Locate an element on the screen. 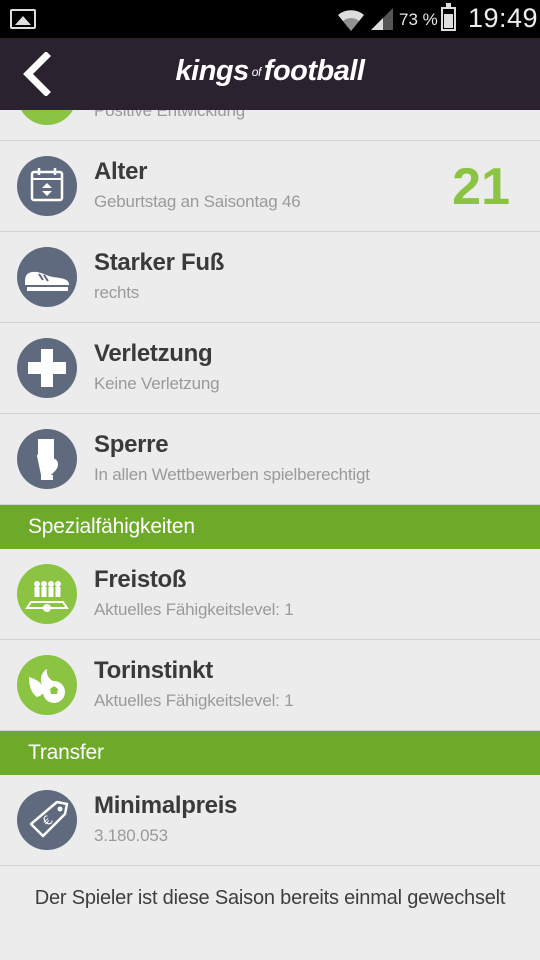 The height and width of the screenshot is (960, 540). status-clock: 19:49 is located at coordinates (503, 18).